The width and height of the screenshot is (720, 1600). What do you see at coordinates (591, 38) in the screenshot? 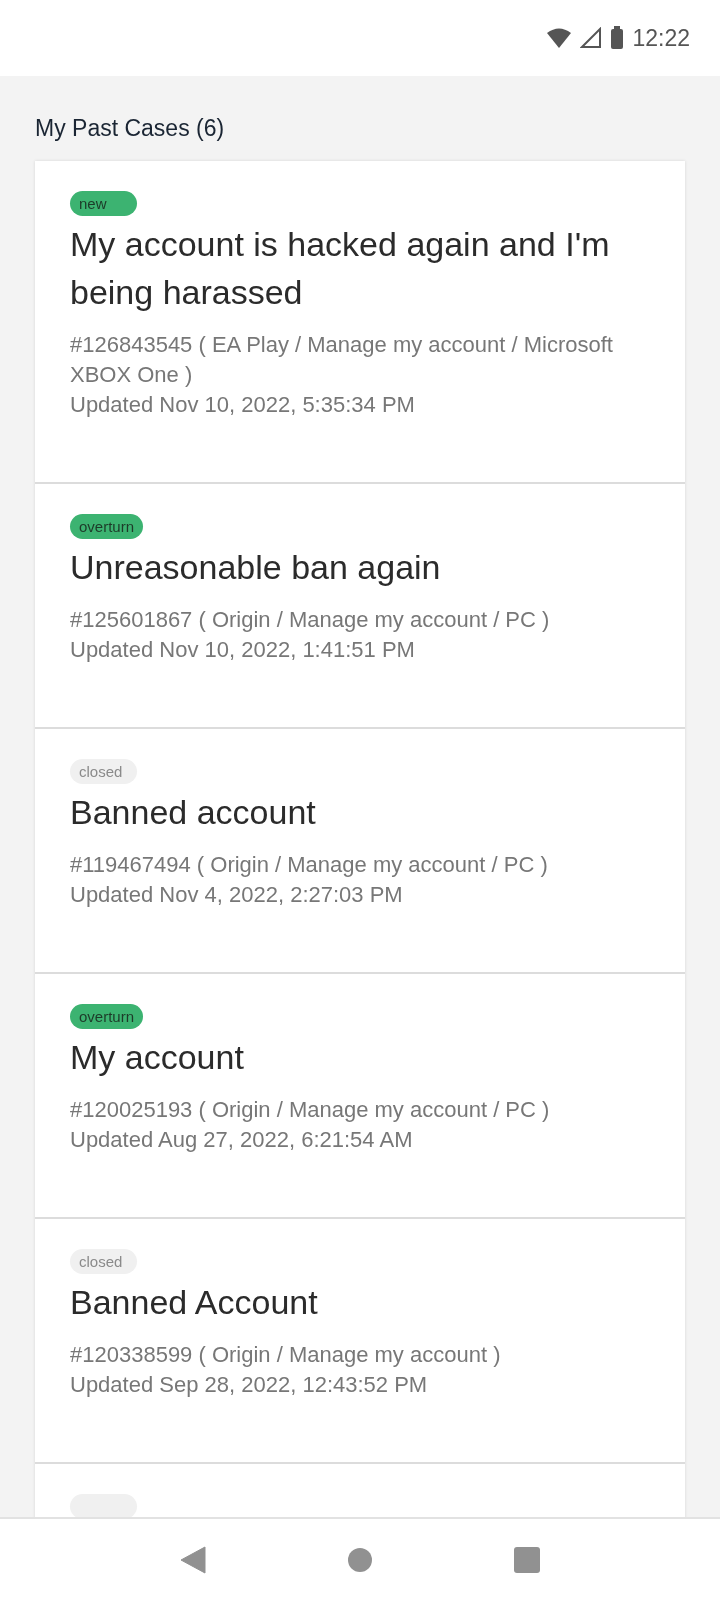
I see `signal-icon` at bounding box center [591, 38].